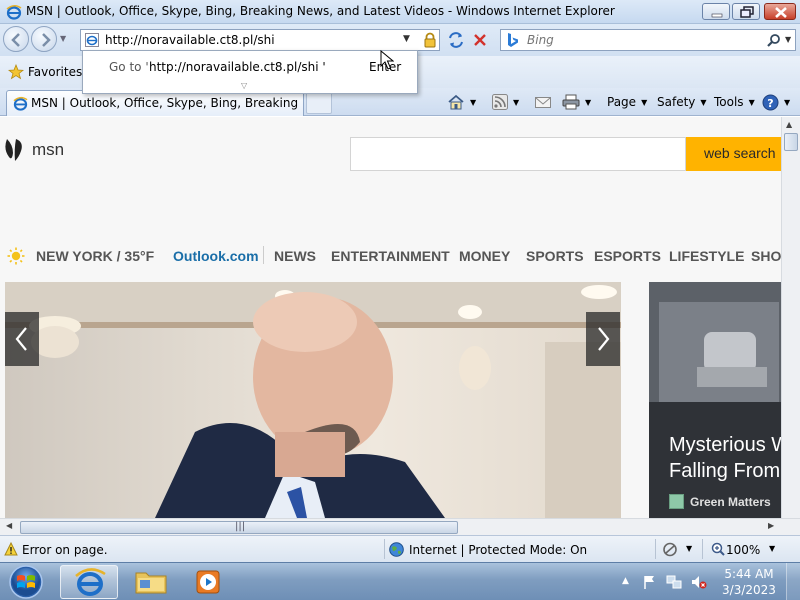  What do you see at coordinates (89, 582) in the screenshot?
I see `taskbar-ie-button` at bounding box center [89, 582].